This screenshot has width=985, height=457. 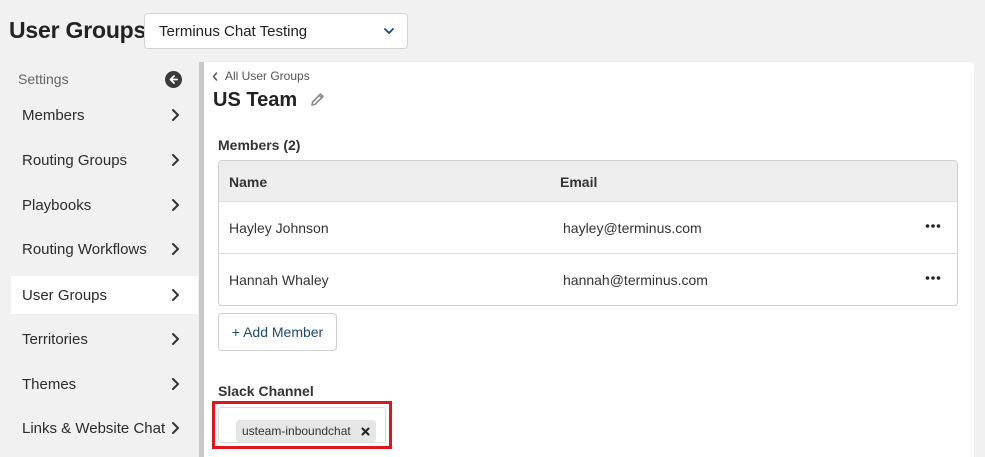 What do you see at coordinates (248, 182) in the screenshot?
I see `column-header-name: Name` at bounding box center [248, 182].